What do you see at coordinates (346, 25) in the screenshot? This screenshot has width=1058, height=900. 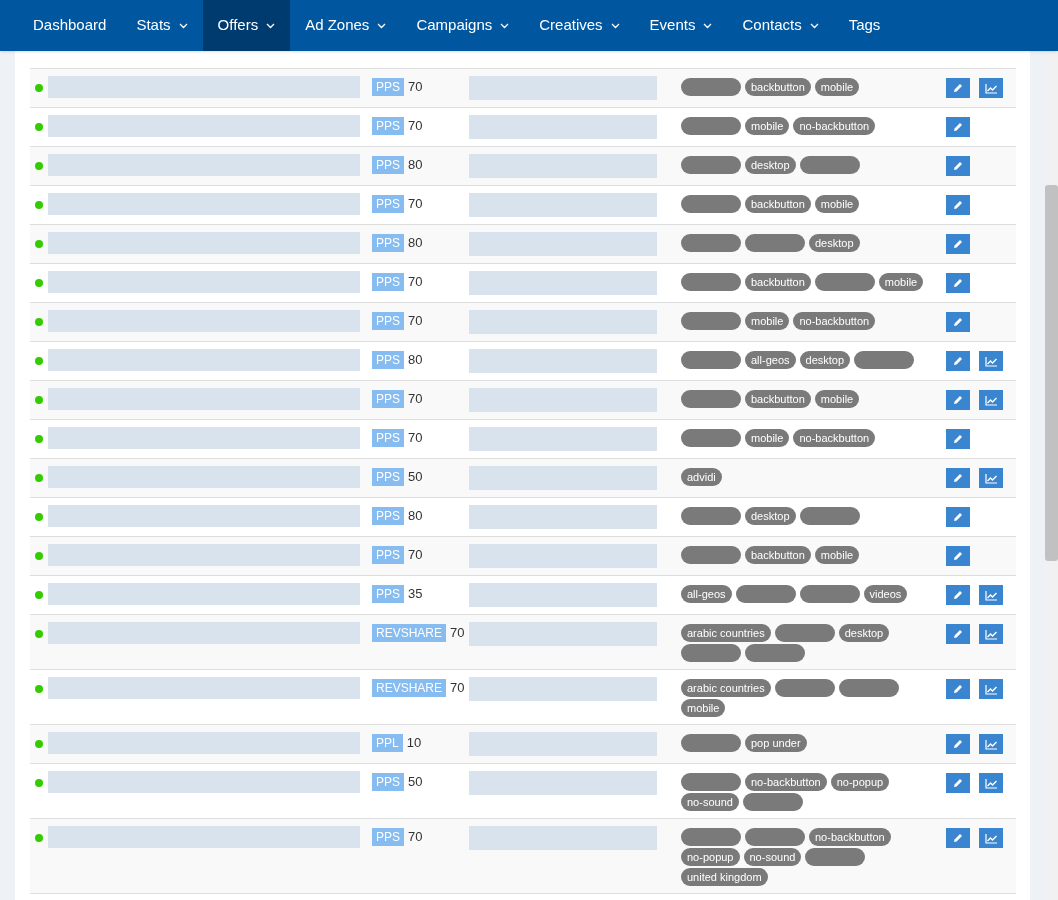 I see `nav-tab: Ad Zones` at bounding box center [346, 25].